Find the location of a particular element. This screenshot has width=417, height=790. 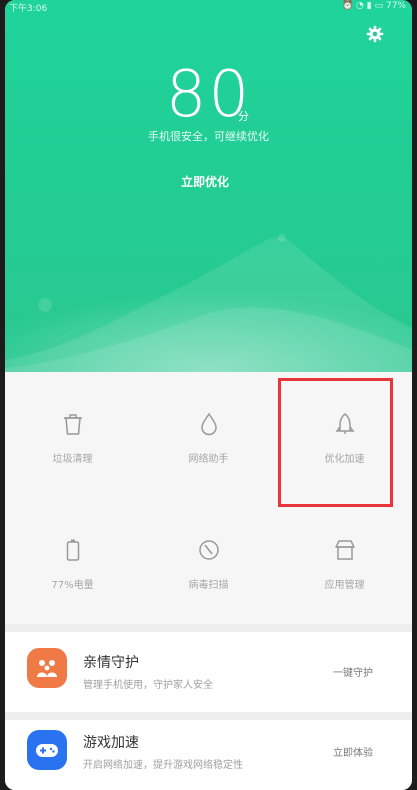

battery-icon is located at coordinates (72, 550).